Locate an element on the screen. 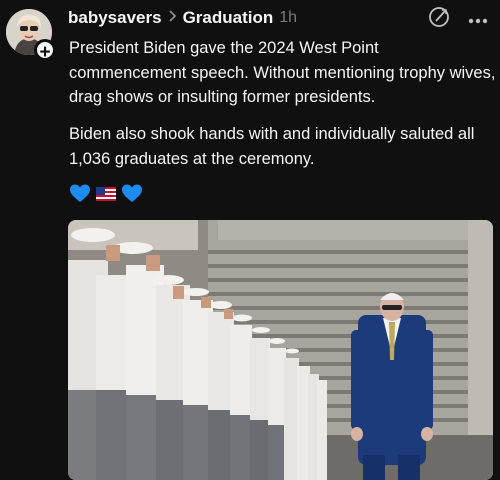 This screenshot has width=500, height=480. post-time: 1h is located at coordinates (288, 17).